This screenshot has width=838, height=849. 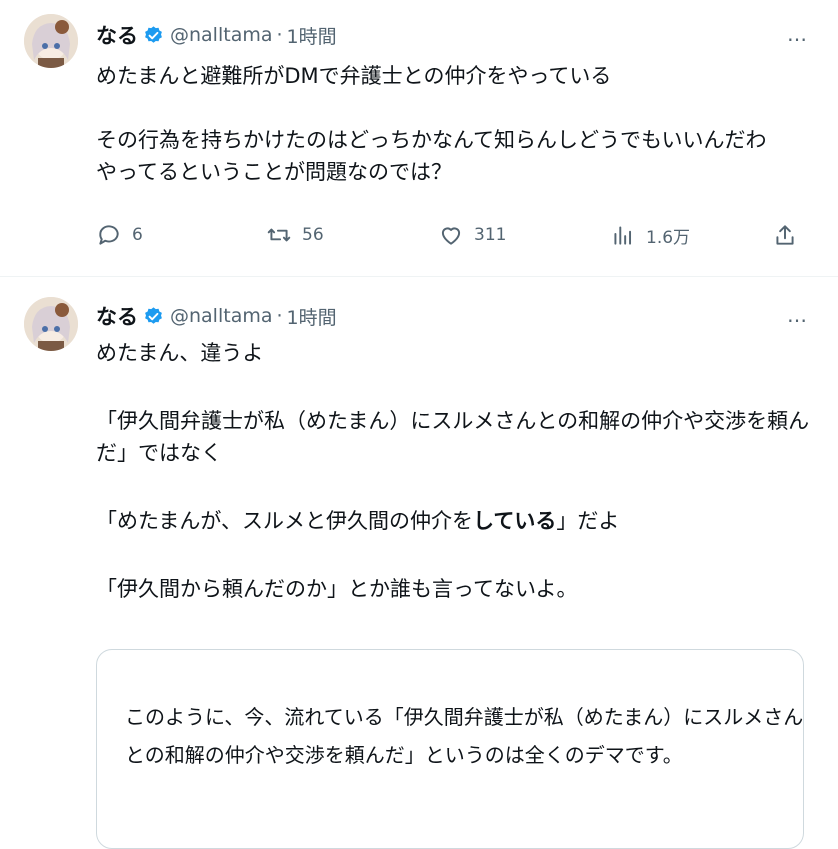 What do you see at coordinates (455, 108) in the screenshot?
I see `tweet-text-line` at bounding box center [455, 108].